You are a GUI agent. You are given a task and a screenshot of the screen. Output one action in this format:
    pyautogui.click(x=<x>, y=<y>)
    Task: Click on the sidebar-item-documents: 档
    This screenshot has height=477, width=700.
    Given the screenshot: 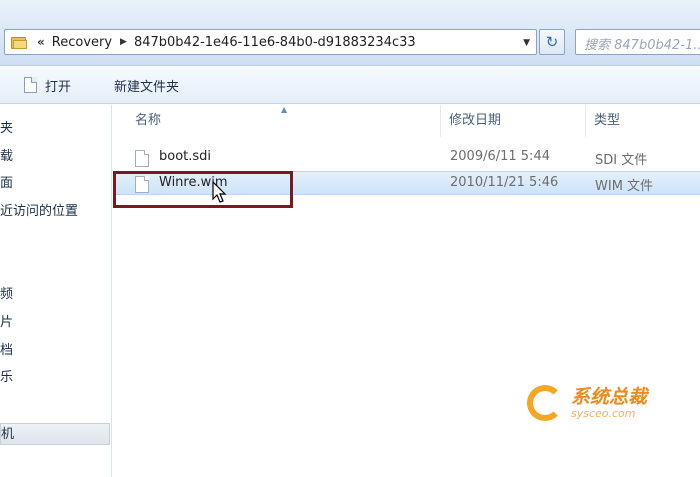 What is the action you would take?
    pyautogui.click(x=56, y=351)
    